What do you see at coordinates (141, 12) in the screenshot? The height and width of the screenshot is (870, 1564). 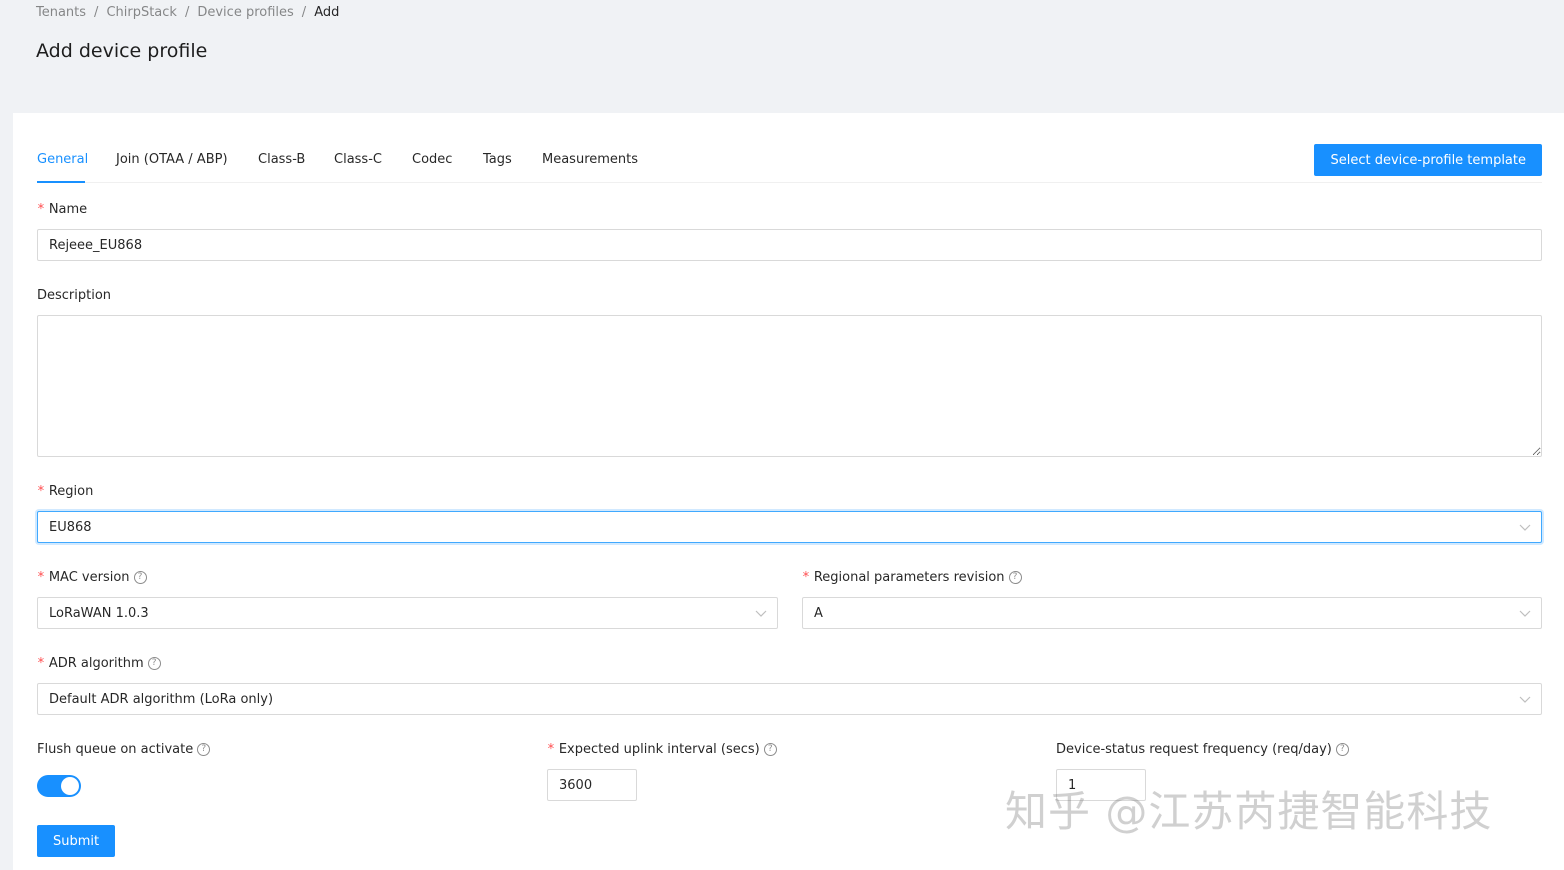 I see `breadcrumb-chirpstack: ChirpStack` at bounding box center [141, 12].